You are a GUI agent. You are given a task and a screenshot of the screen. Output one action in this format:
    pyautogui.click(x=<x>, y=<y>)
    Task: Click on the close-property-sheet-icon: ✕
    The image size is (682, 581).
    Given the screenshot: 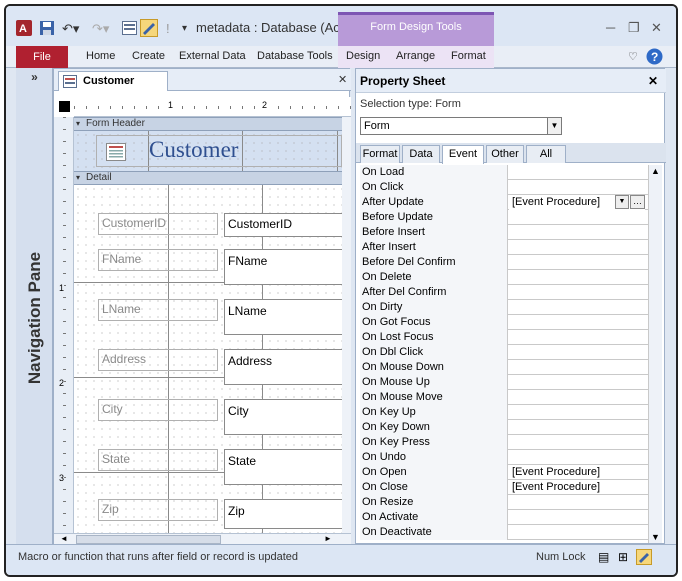 What is the action you would take?
    pyautogui.click(x=653, y=81)
    